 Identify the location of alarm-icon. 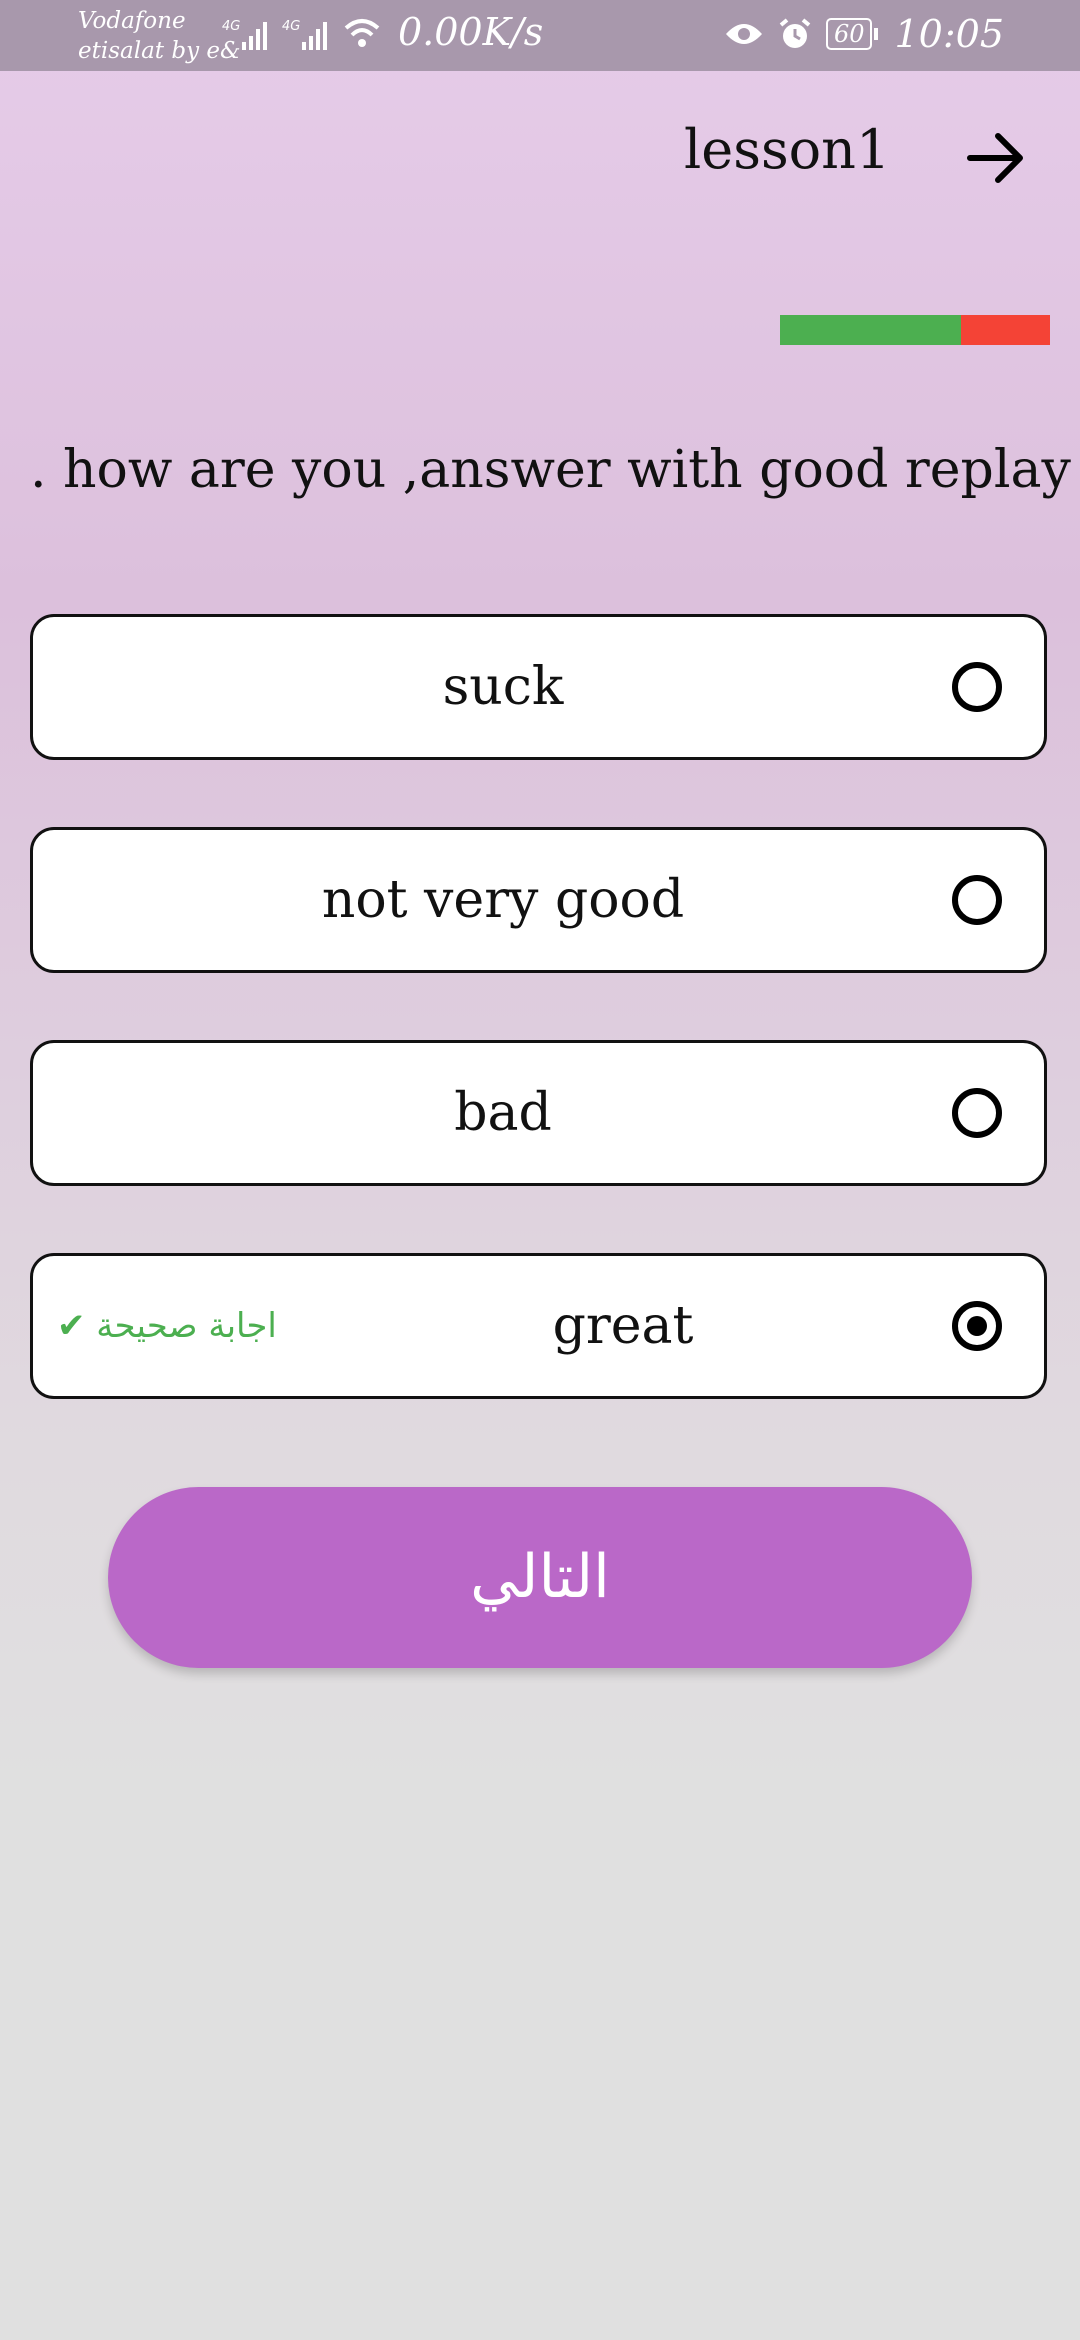
(795, 33).